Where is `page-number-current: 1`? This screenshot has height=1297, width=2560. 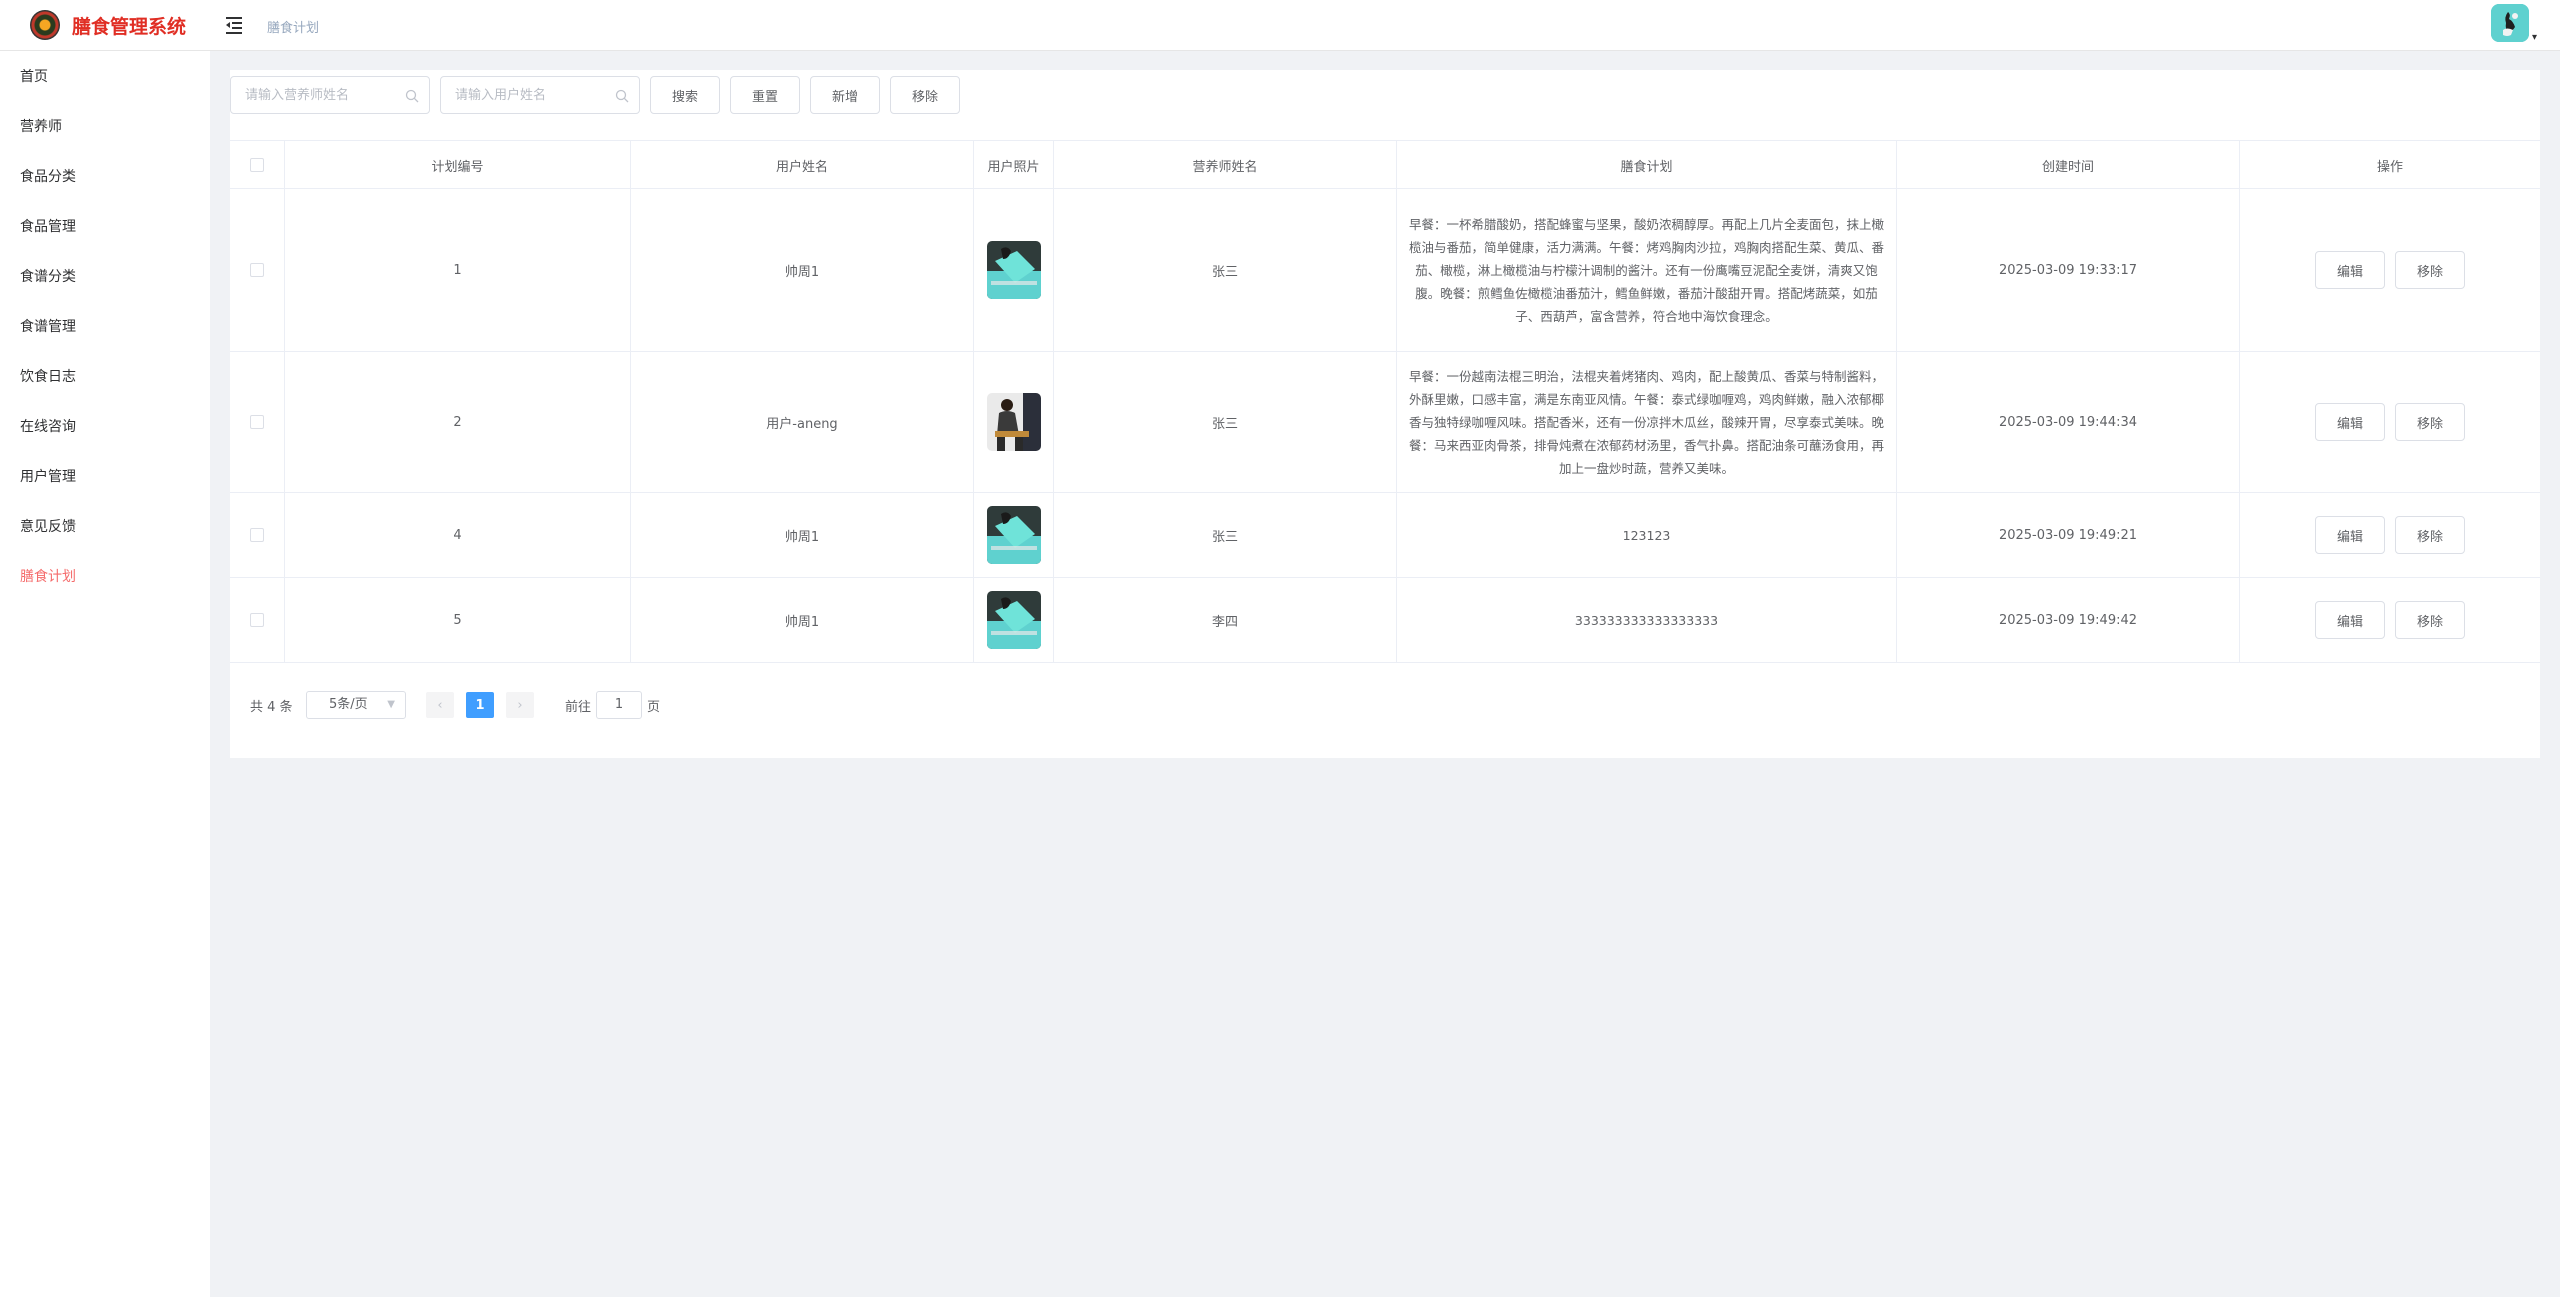 page-number-current: 1 is located at coordinates (480, 705).